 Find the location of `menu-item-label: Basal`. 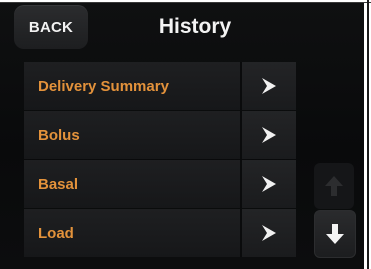

menu-item-label: Basal is located at coordinates (132, 184).